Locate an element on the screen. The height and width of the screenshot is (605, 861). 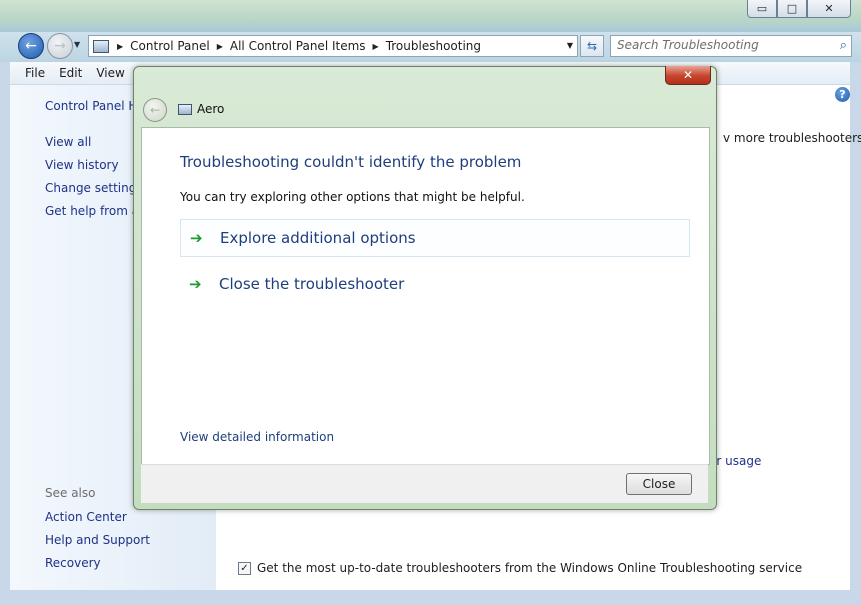
forward-arrow-icon: → is located at coordinates (60, 46).